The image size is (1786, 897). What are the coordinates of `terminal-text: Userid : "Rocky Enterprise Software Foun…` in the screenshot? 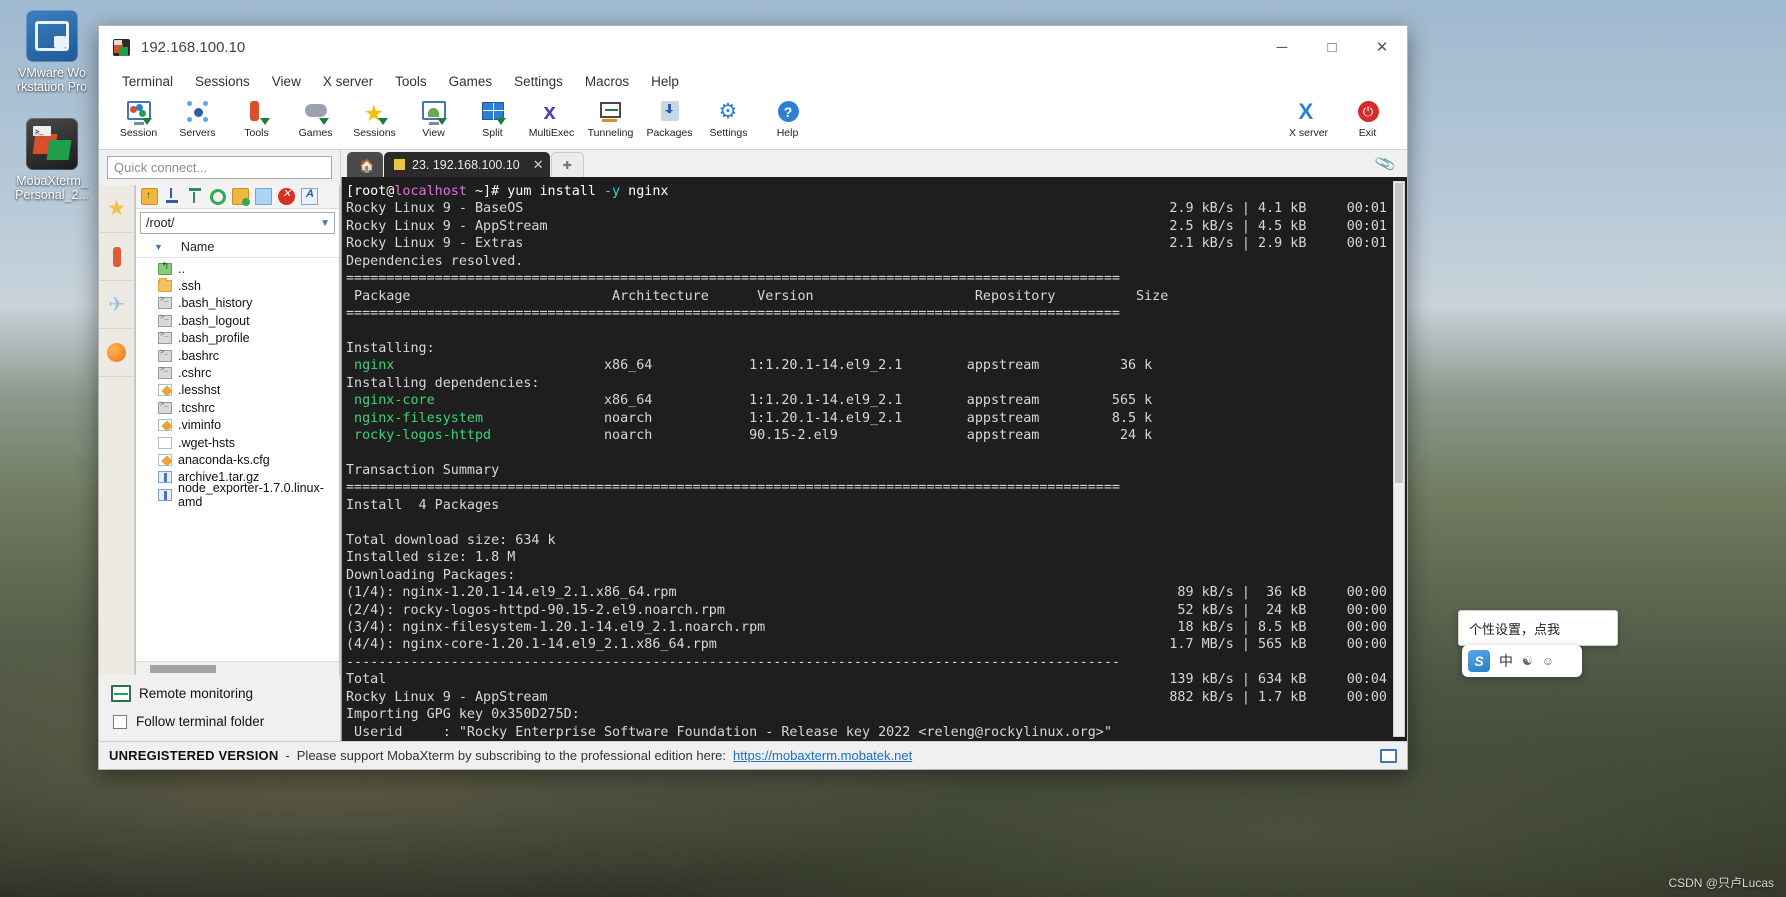 It's located at (729, 732).